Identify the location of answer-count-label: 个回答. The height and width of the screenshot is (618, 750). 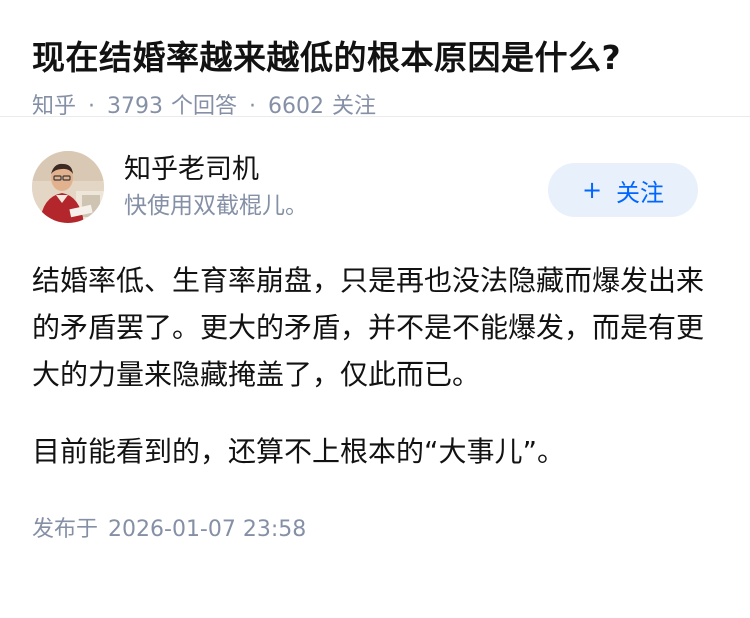
(204, 106).